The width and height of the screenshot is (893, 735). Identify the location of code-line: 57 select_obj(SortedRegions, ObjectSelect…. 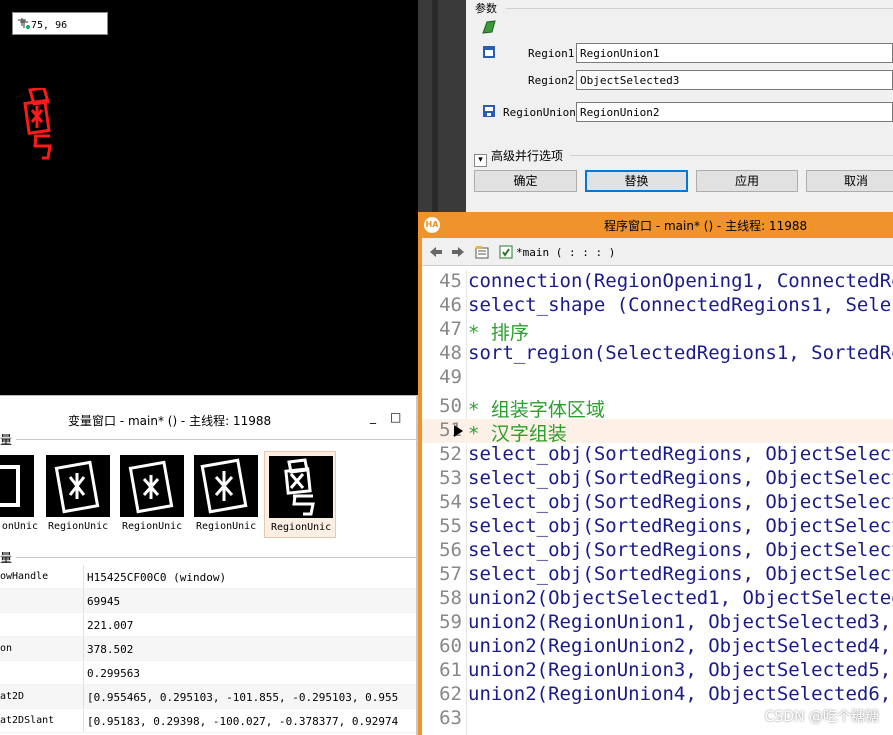
(657, 575).